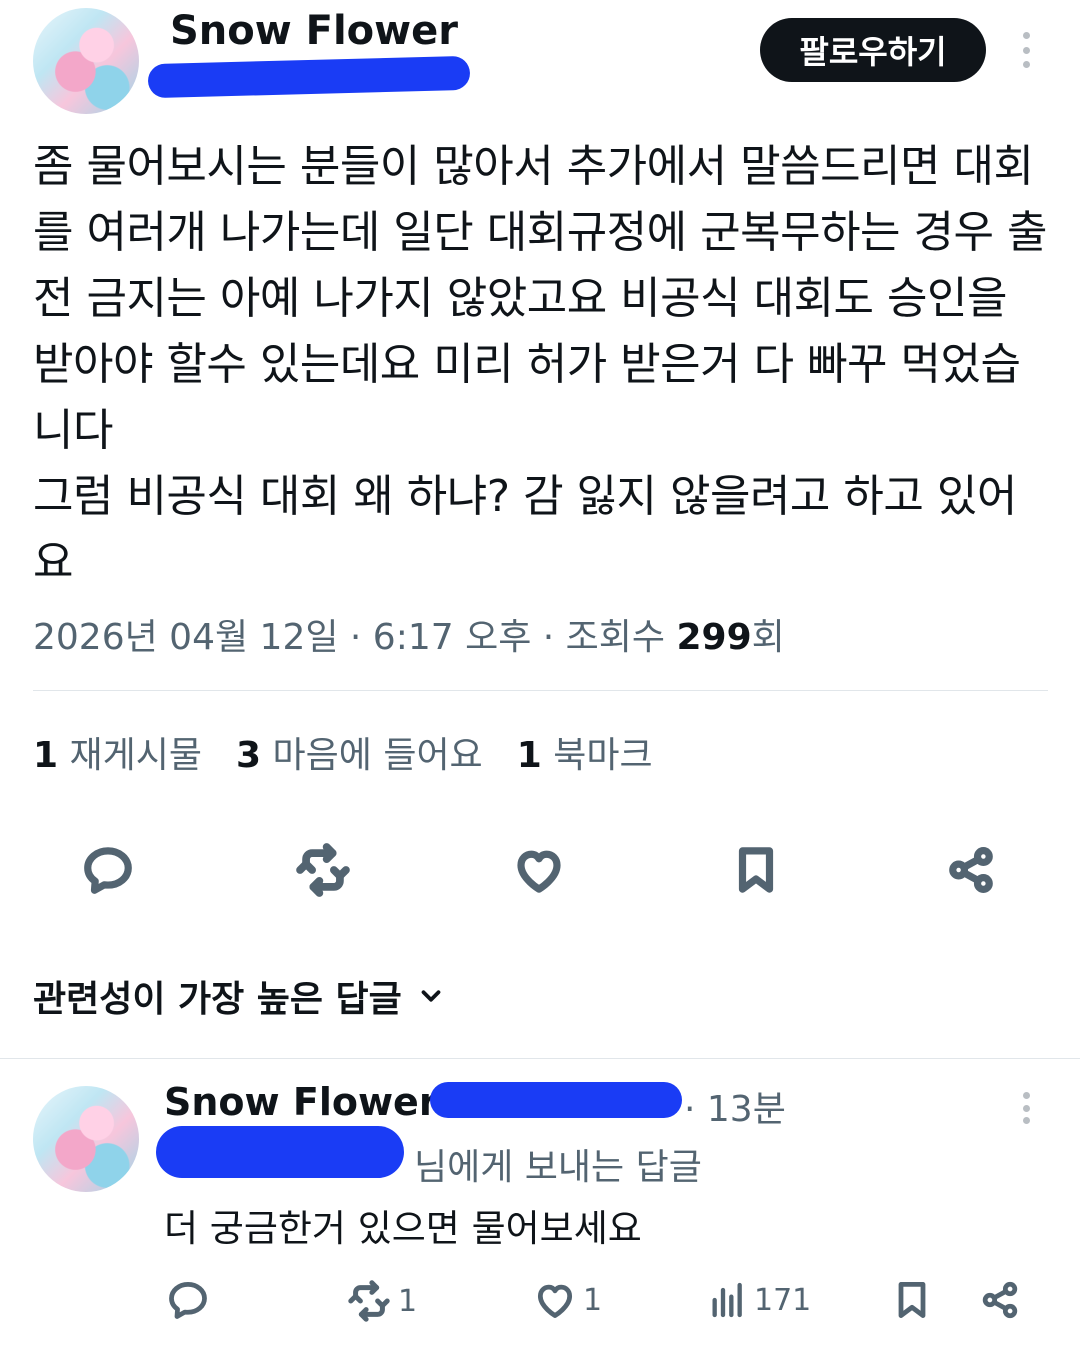 The width and height of the screenshot is (1080, 1354). What do you see at coordinates (280, 1152) in the screenshot?
I see `redacted-replying-to` at bounding box center [280, 1152].